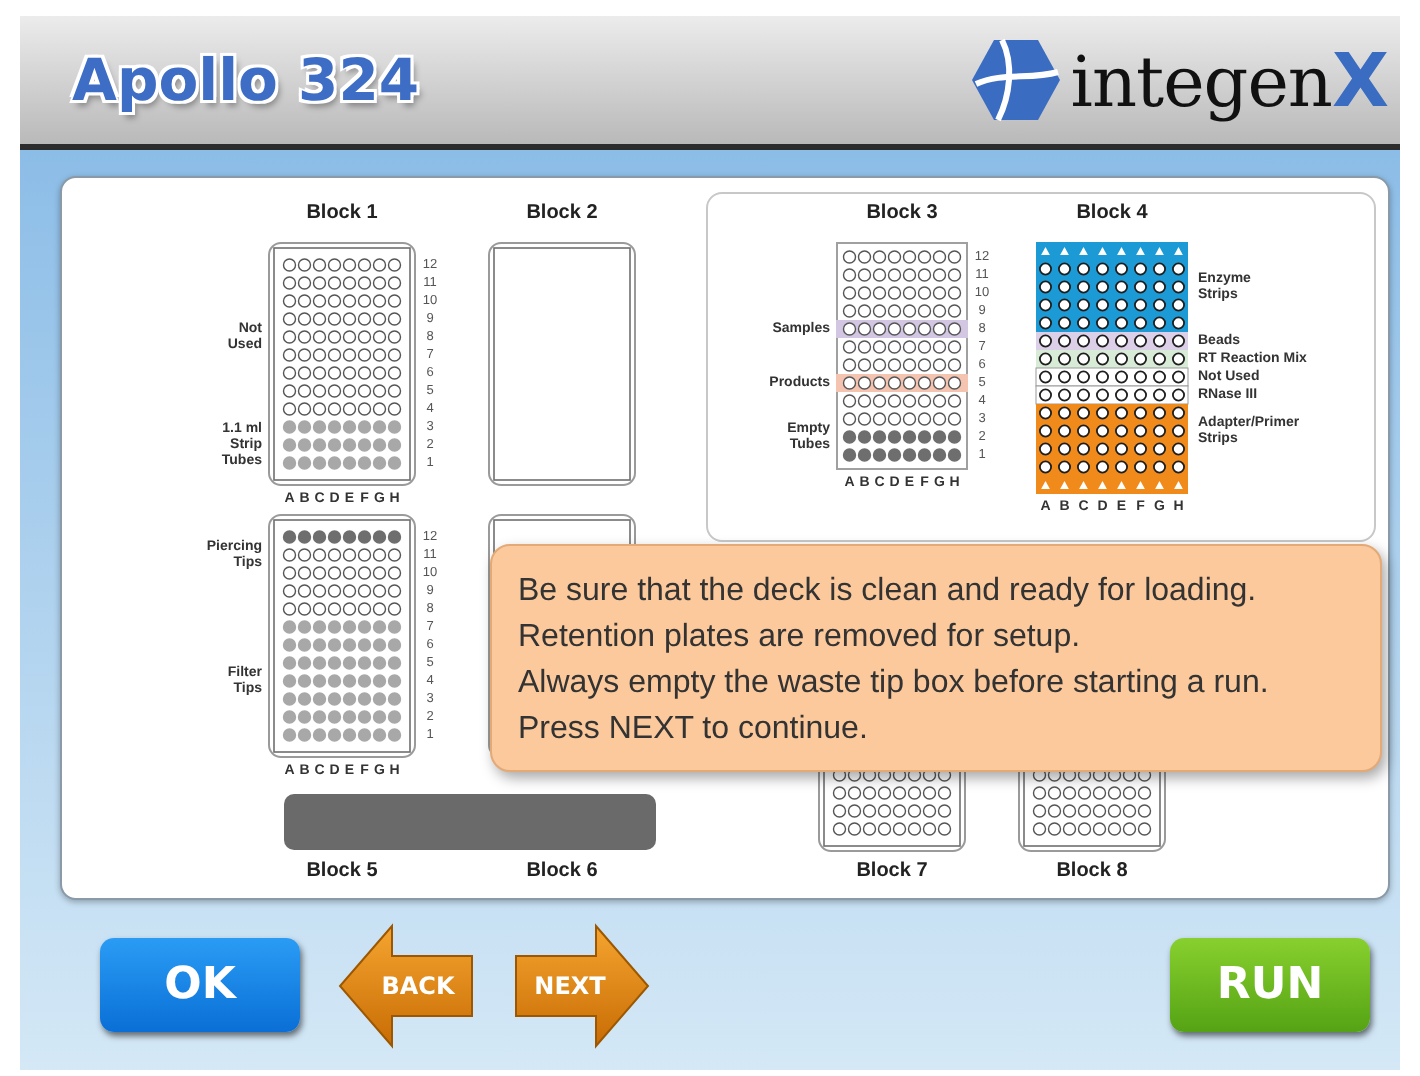  Describe the element at coordinates (892, 872) in the screenshot. I see `block-label: Block 7` at that location.